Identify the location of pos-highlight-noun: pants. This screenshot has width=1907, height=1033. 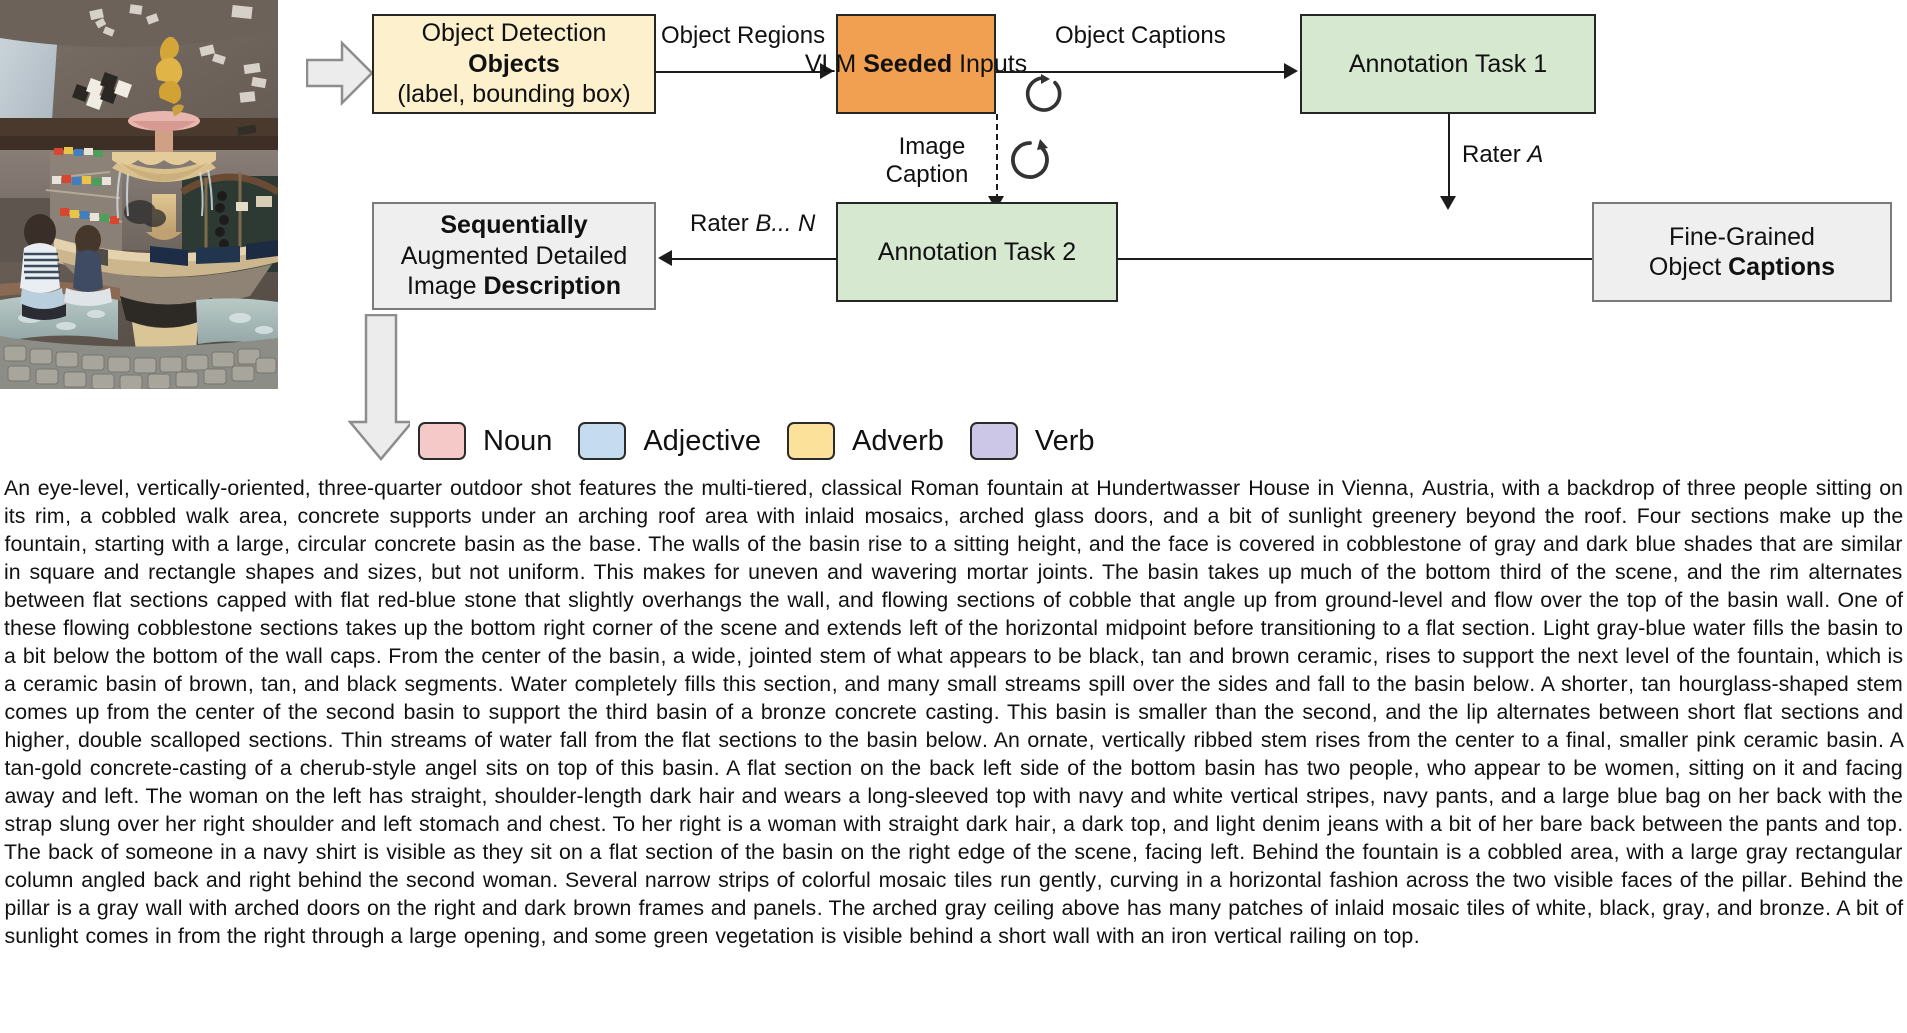
(1461, 796).